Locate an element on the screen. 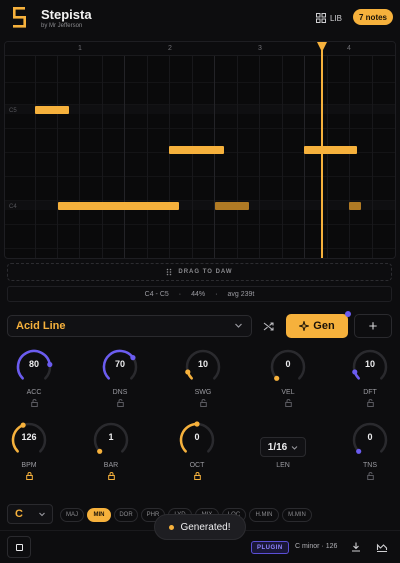 The height and width of the screenshot is (563, 400). knob-label: TNS is located at coordinates (370, 465).